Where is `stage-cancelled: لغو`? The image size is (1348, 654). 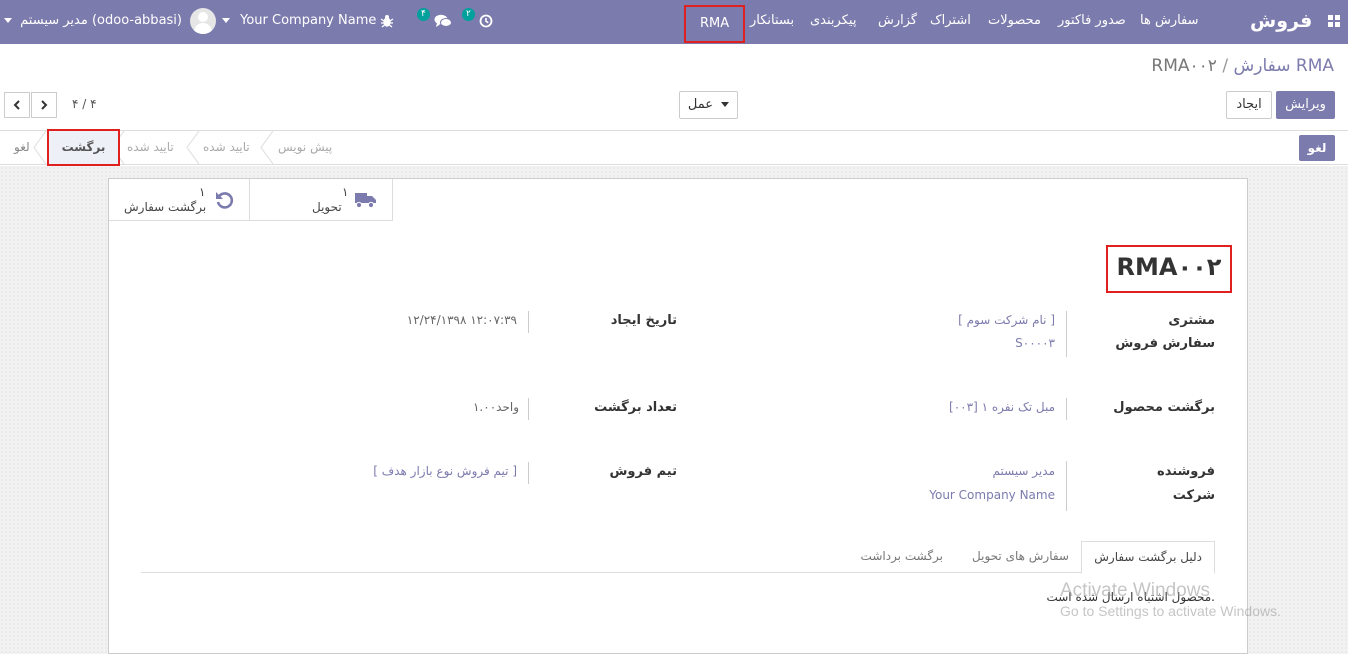
stage-cancelled: لغو is located at coordinates (22, 147).